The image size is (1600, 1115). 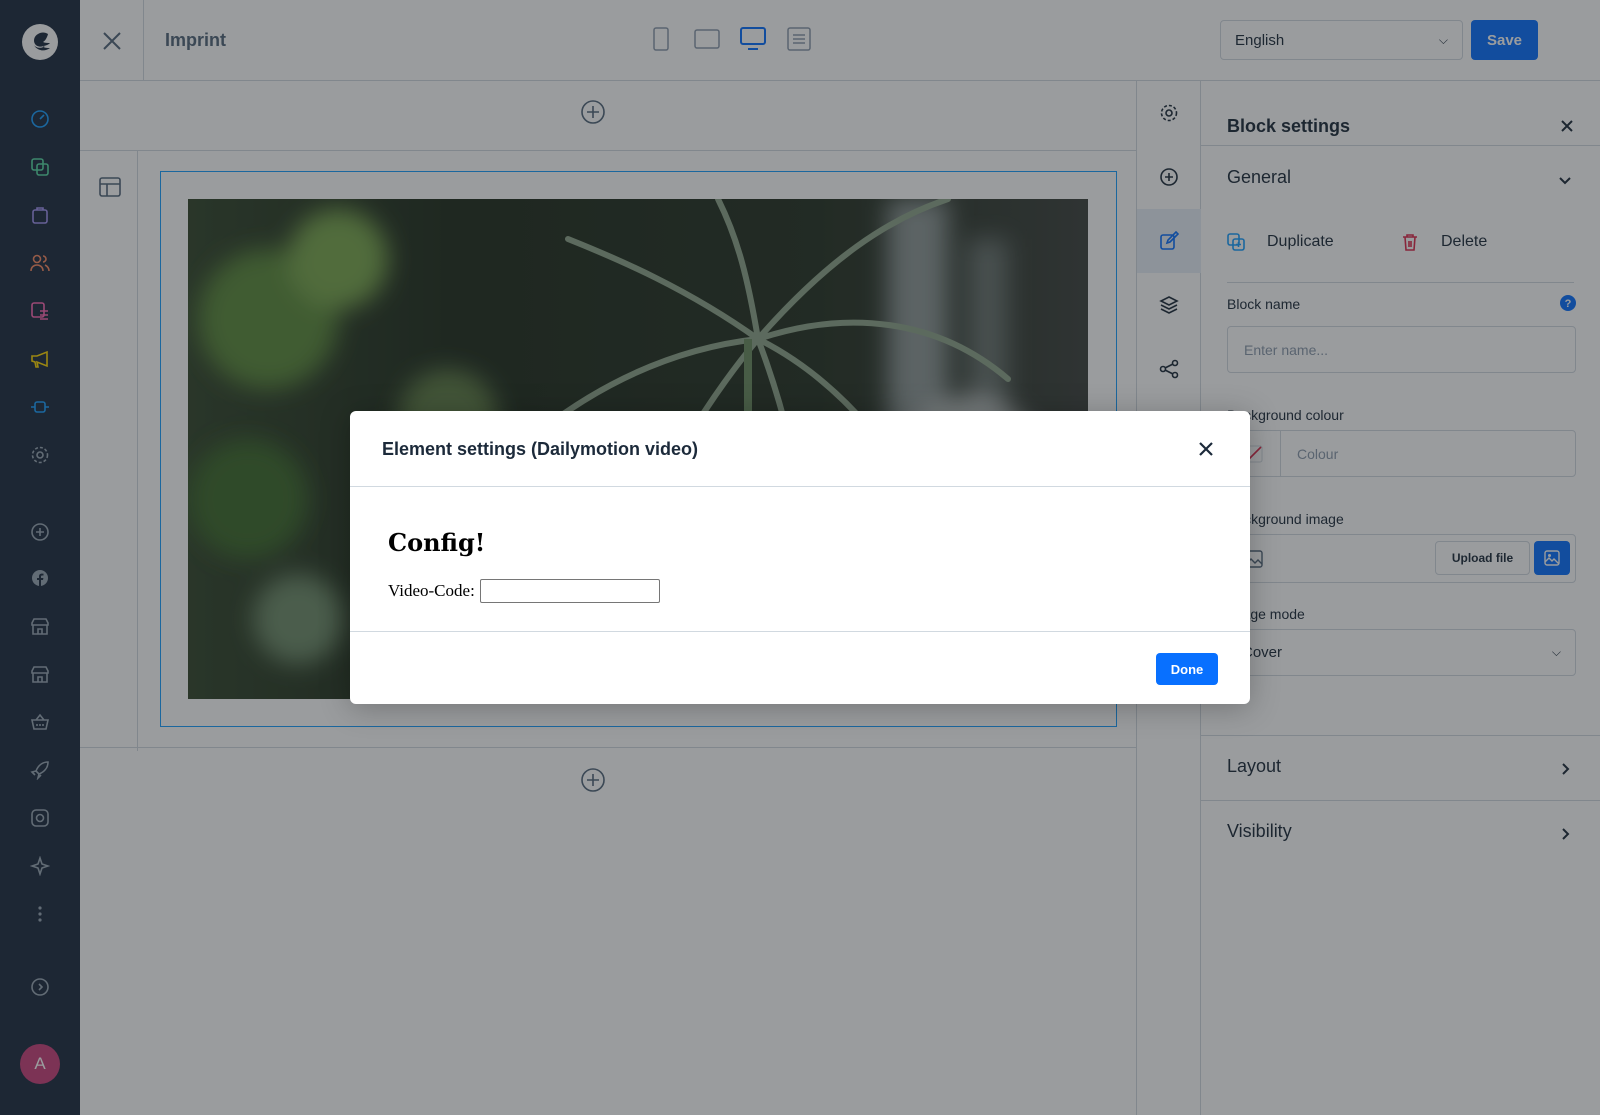 I want to click on modal-body: Config! Video-Code:, so click(x=800, y=560).